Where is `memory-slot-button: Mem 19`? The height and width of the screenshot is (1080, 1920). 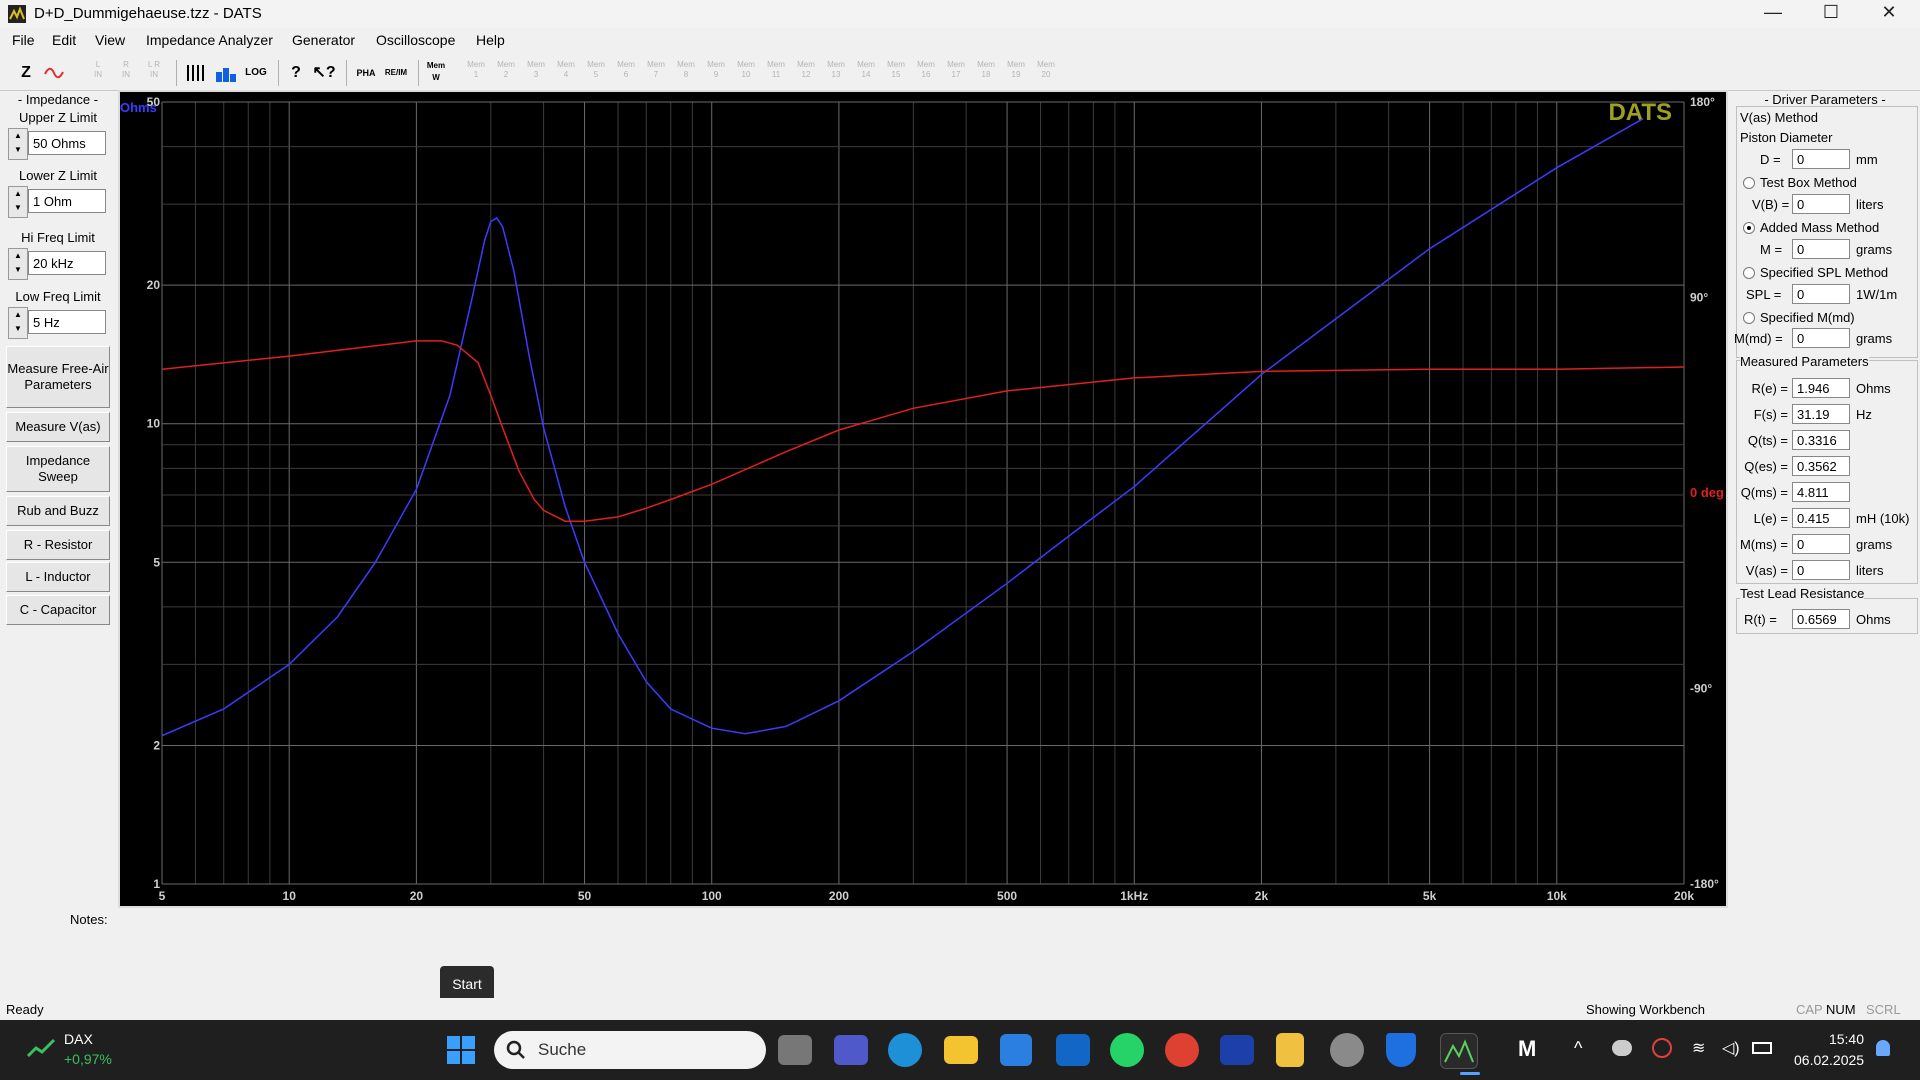 memory-slot-button: Mem 19 is located at coordinates (1016, 73).